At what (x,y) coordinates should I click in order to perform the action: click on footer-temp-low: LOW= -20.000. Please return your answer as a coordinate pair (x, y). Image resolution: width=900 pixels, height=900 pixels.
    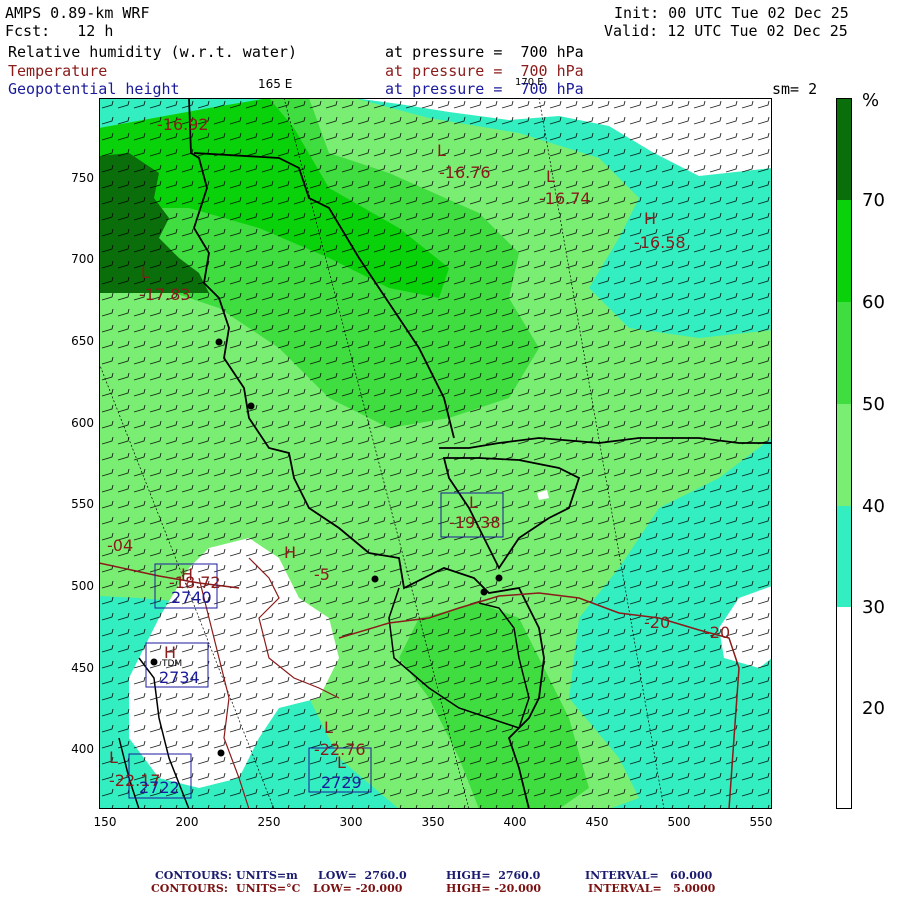
    Looking at the image, I should click on (358, 888).